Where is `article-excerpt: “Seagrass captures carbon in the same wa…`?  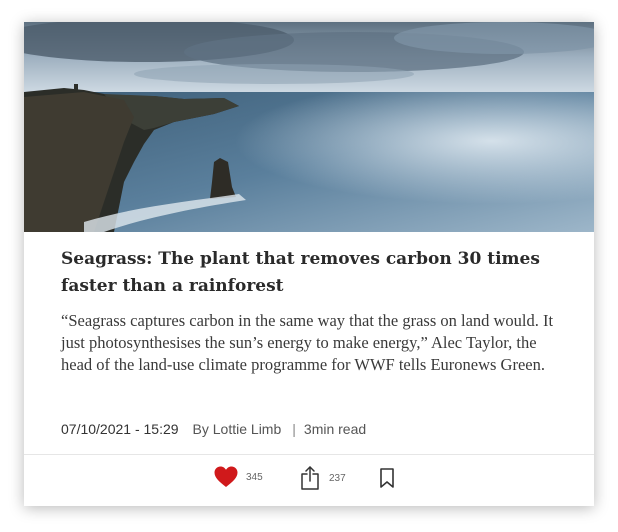
article-excerpt: “Seagrass captures carbon in the same wa… is located at coordinates (307, 342).